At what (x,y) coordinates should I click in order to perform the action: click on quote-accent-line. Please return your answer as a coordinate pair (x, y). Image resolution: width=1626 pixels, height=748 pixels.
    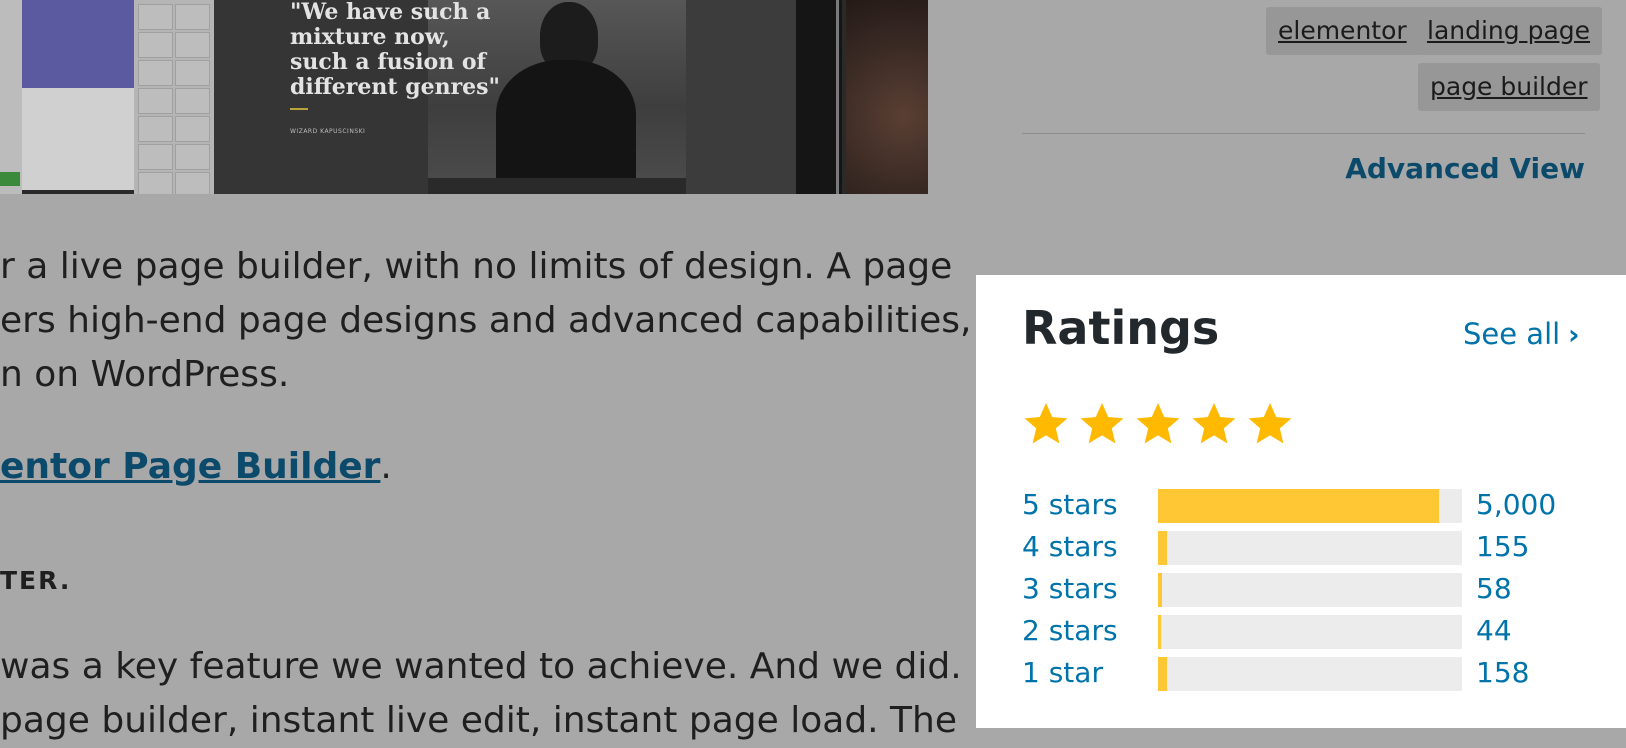
    Looking at the image, I should click on (299, 109).